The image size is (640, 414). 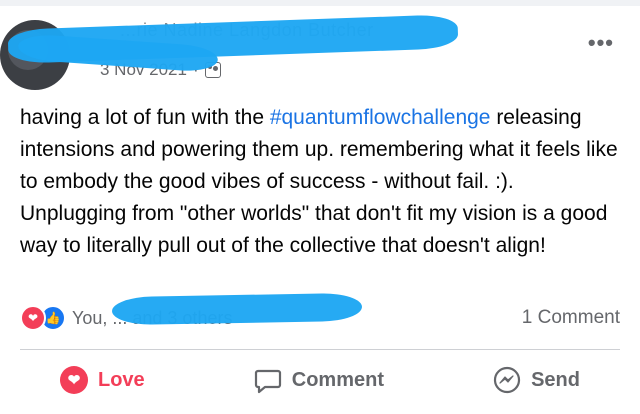 I want to click on love-button: ❤ Love, so click(x=102, y=380).